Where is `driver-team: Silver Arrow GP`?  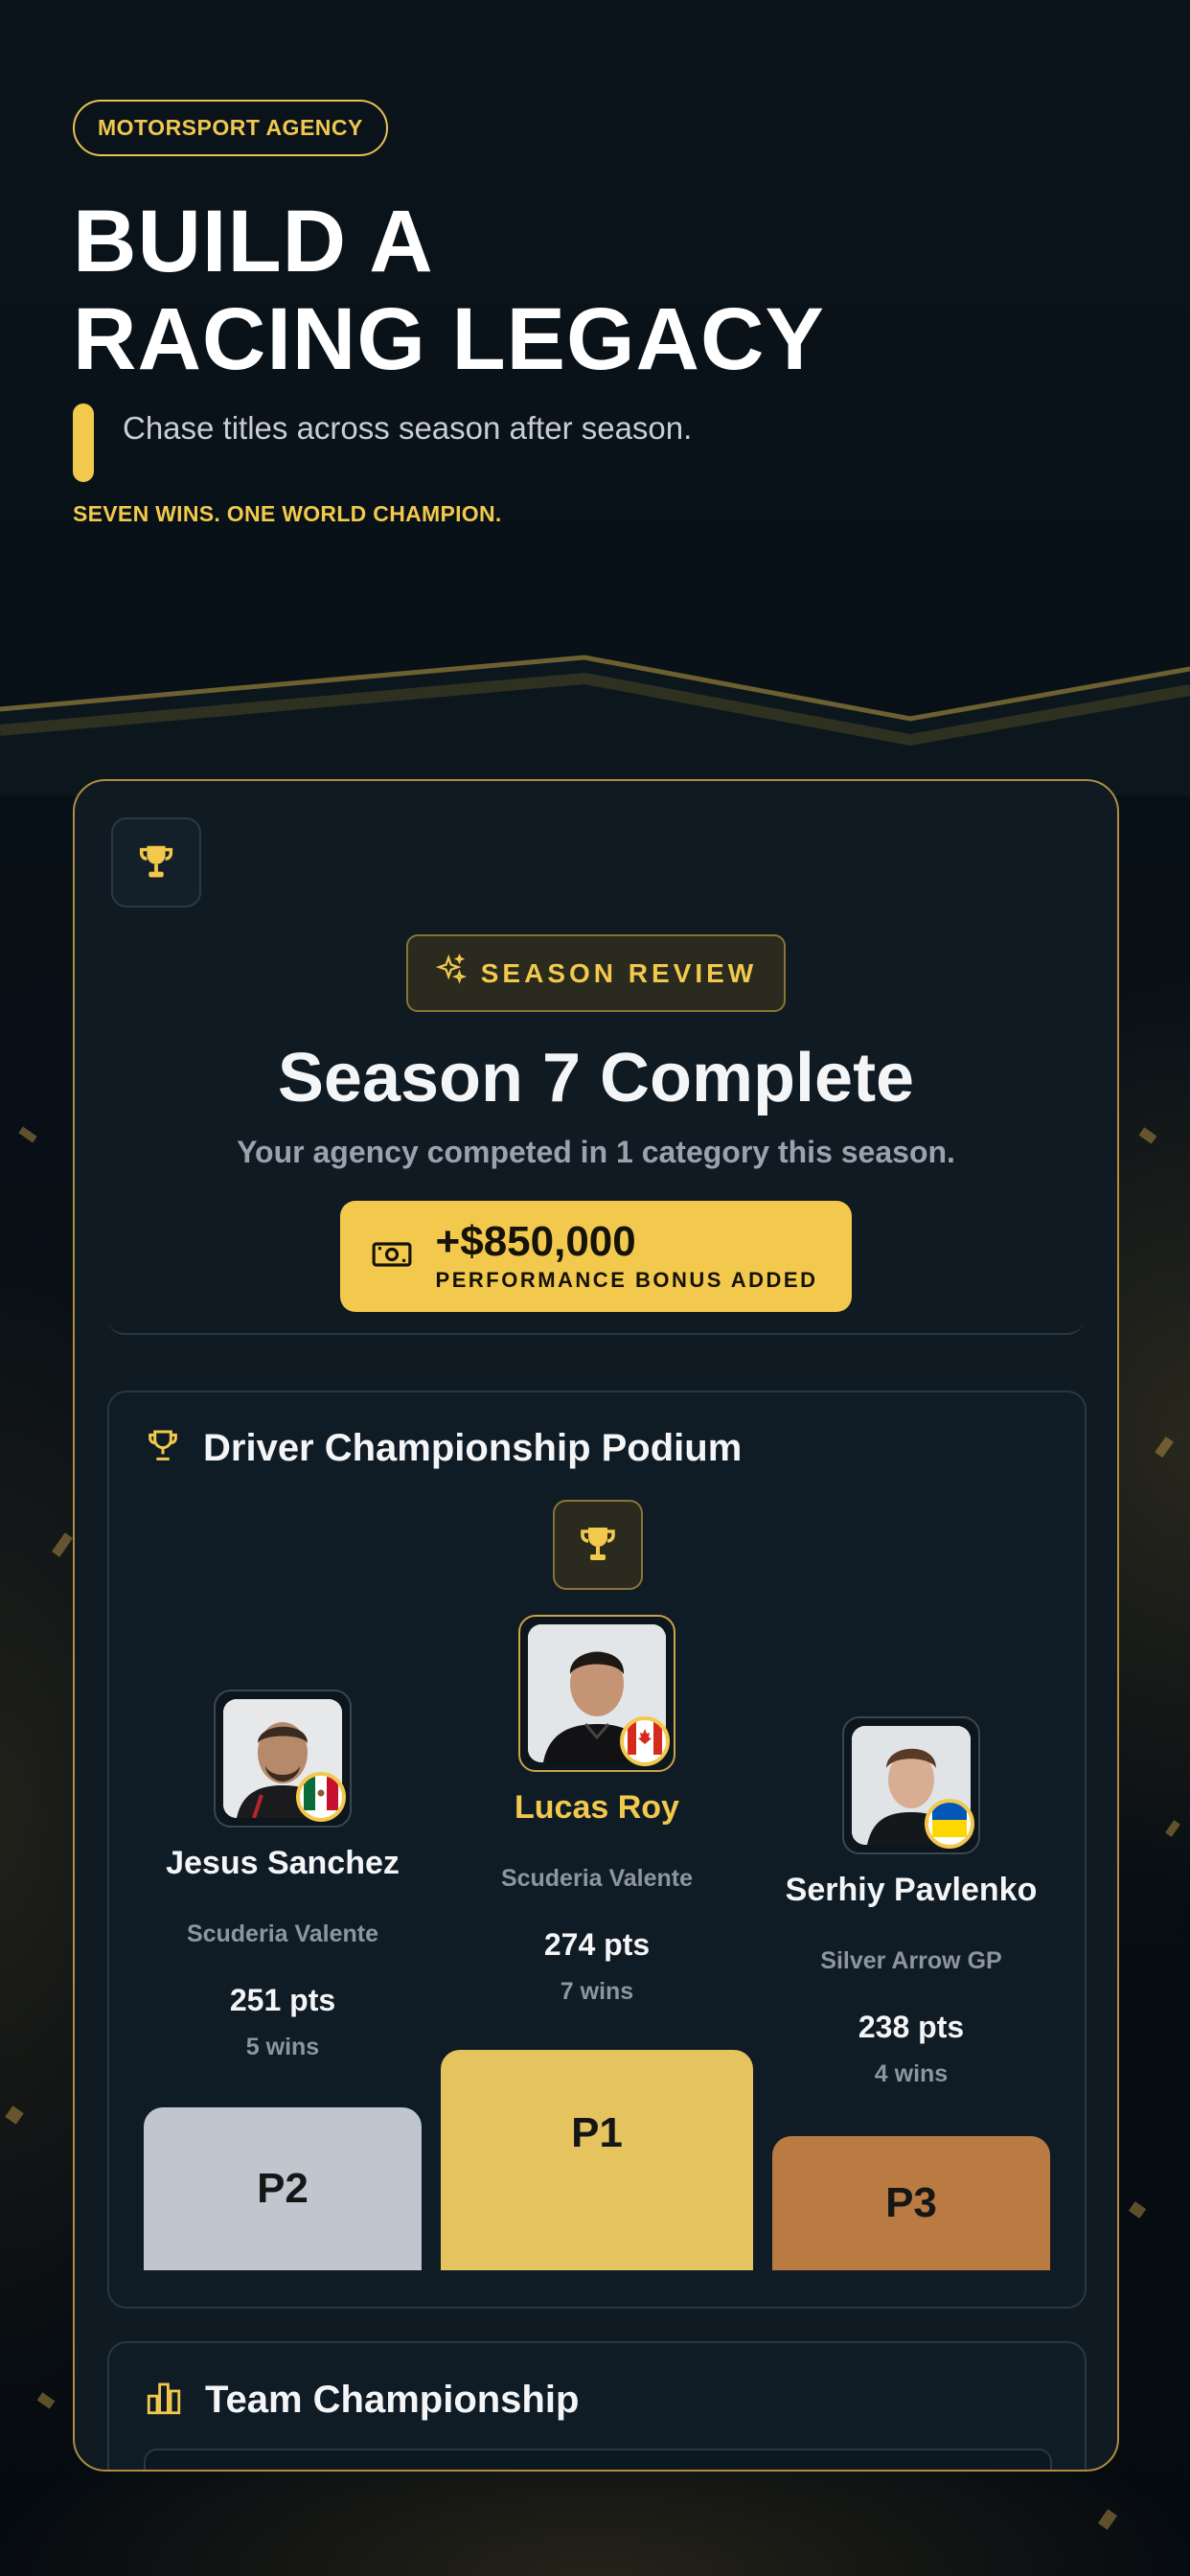
driver-team: Silver Arrow GP is located at coordinates (911, 1960).